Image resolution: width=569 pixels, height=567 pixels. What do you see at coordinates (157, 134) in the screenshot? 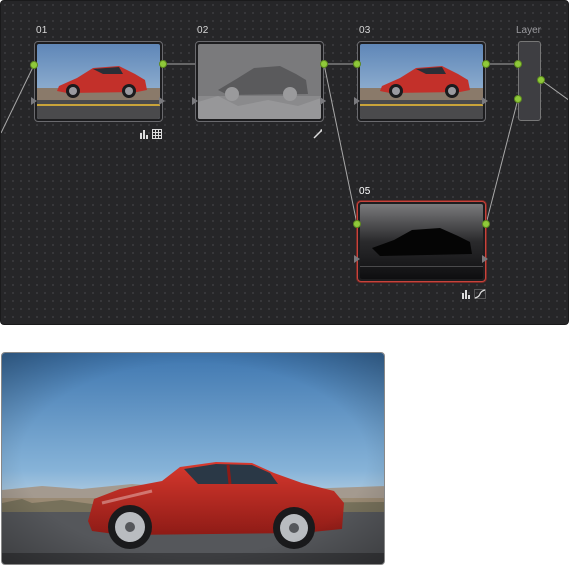
I see `grid-icon` at bounding box center [157, 134].